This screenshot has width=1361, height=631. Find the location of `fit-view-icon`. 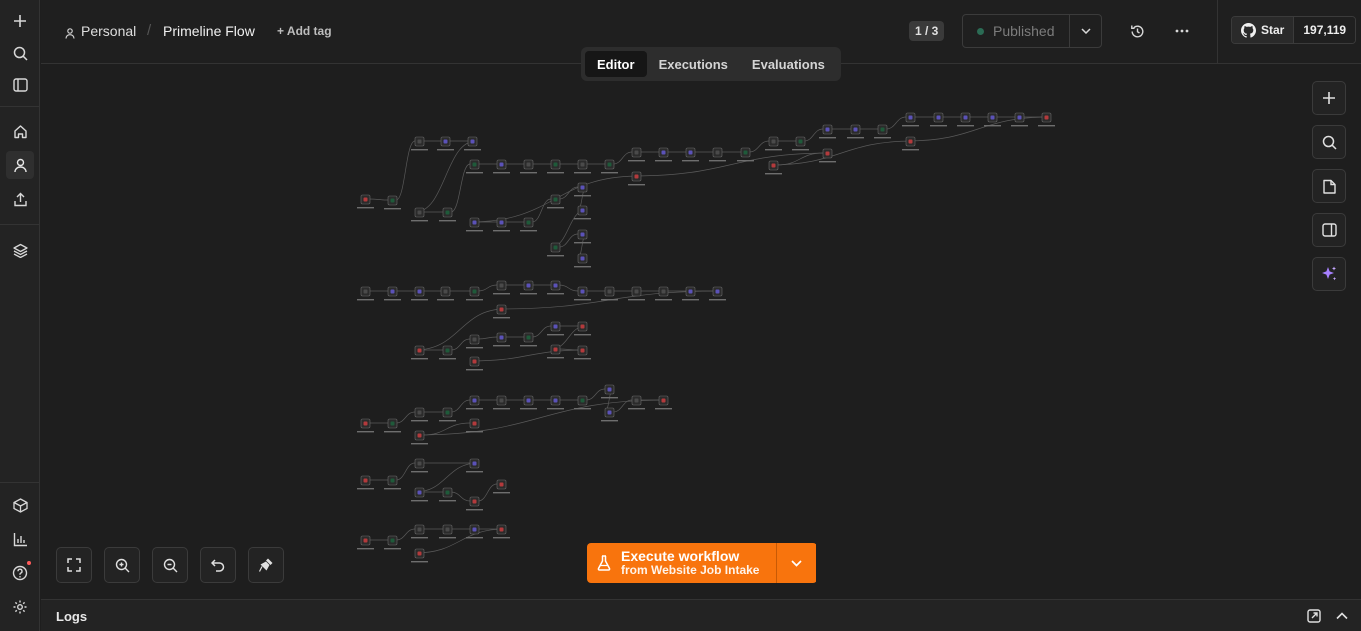

fit-view-icon is located at coordinates (74, 565).